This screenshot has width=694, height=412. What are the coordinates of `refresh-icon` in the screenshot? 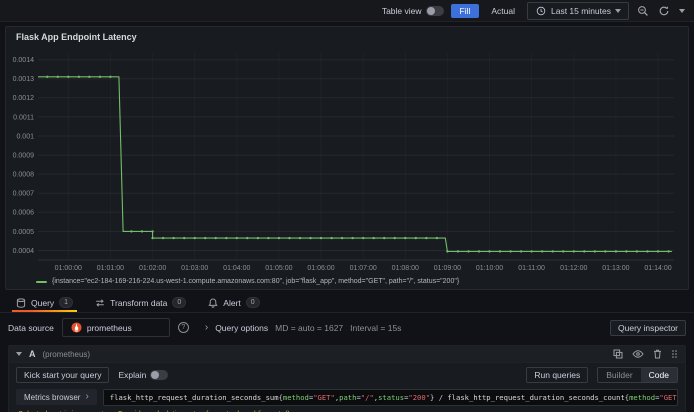 It's located at (664, 10).